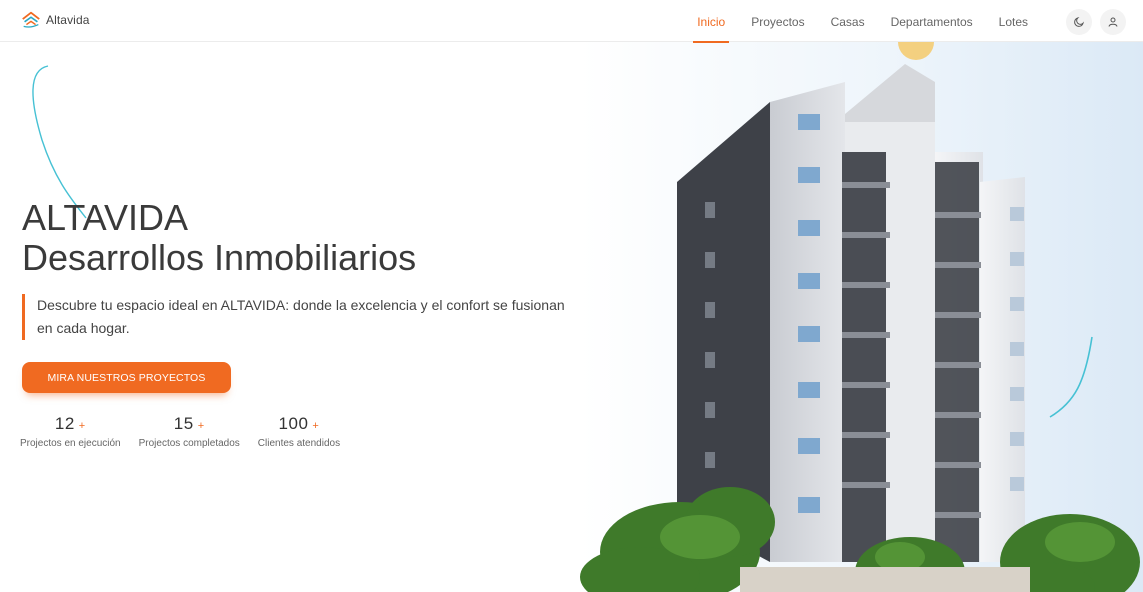 This screenshot has height=592, width=1143. I want to click on stat-label: Clientes atendidos, so click(299, 443).